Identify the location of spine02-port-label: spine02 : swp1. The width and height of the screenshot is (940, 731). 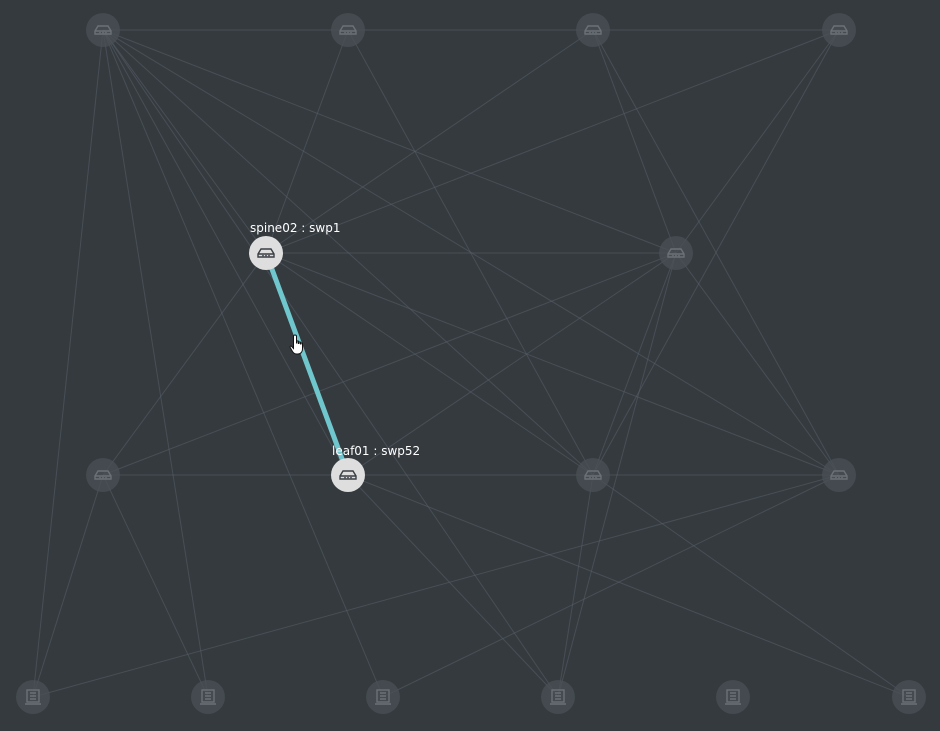
(295, 228).